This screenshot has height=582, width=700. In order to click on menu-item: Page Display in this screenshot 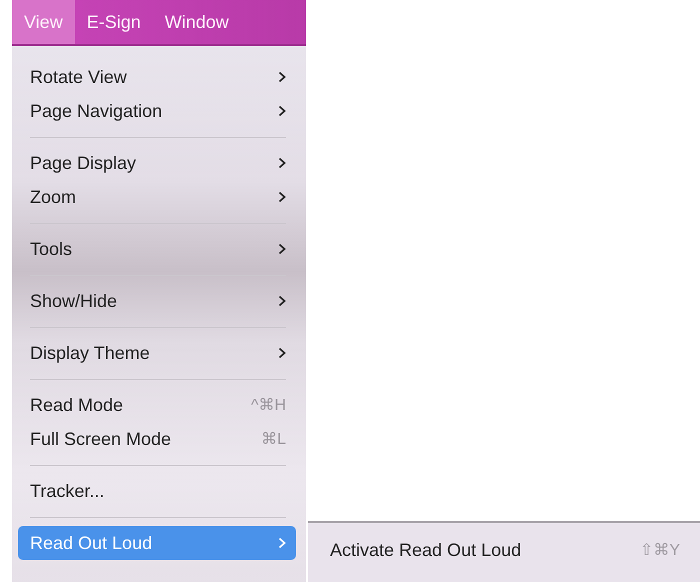, I will do `click(157, 163)`.